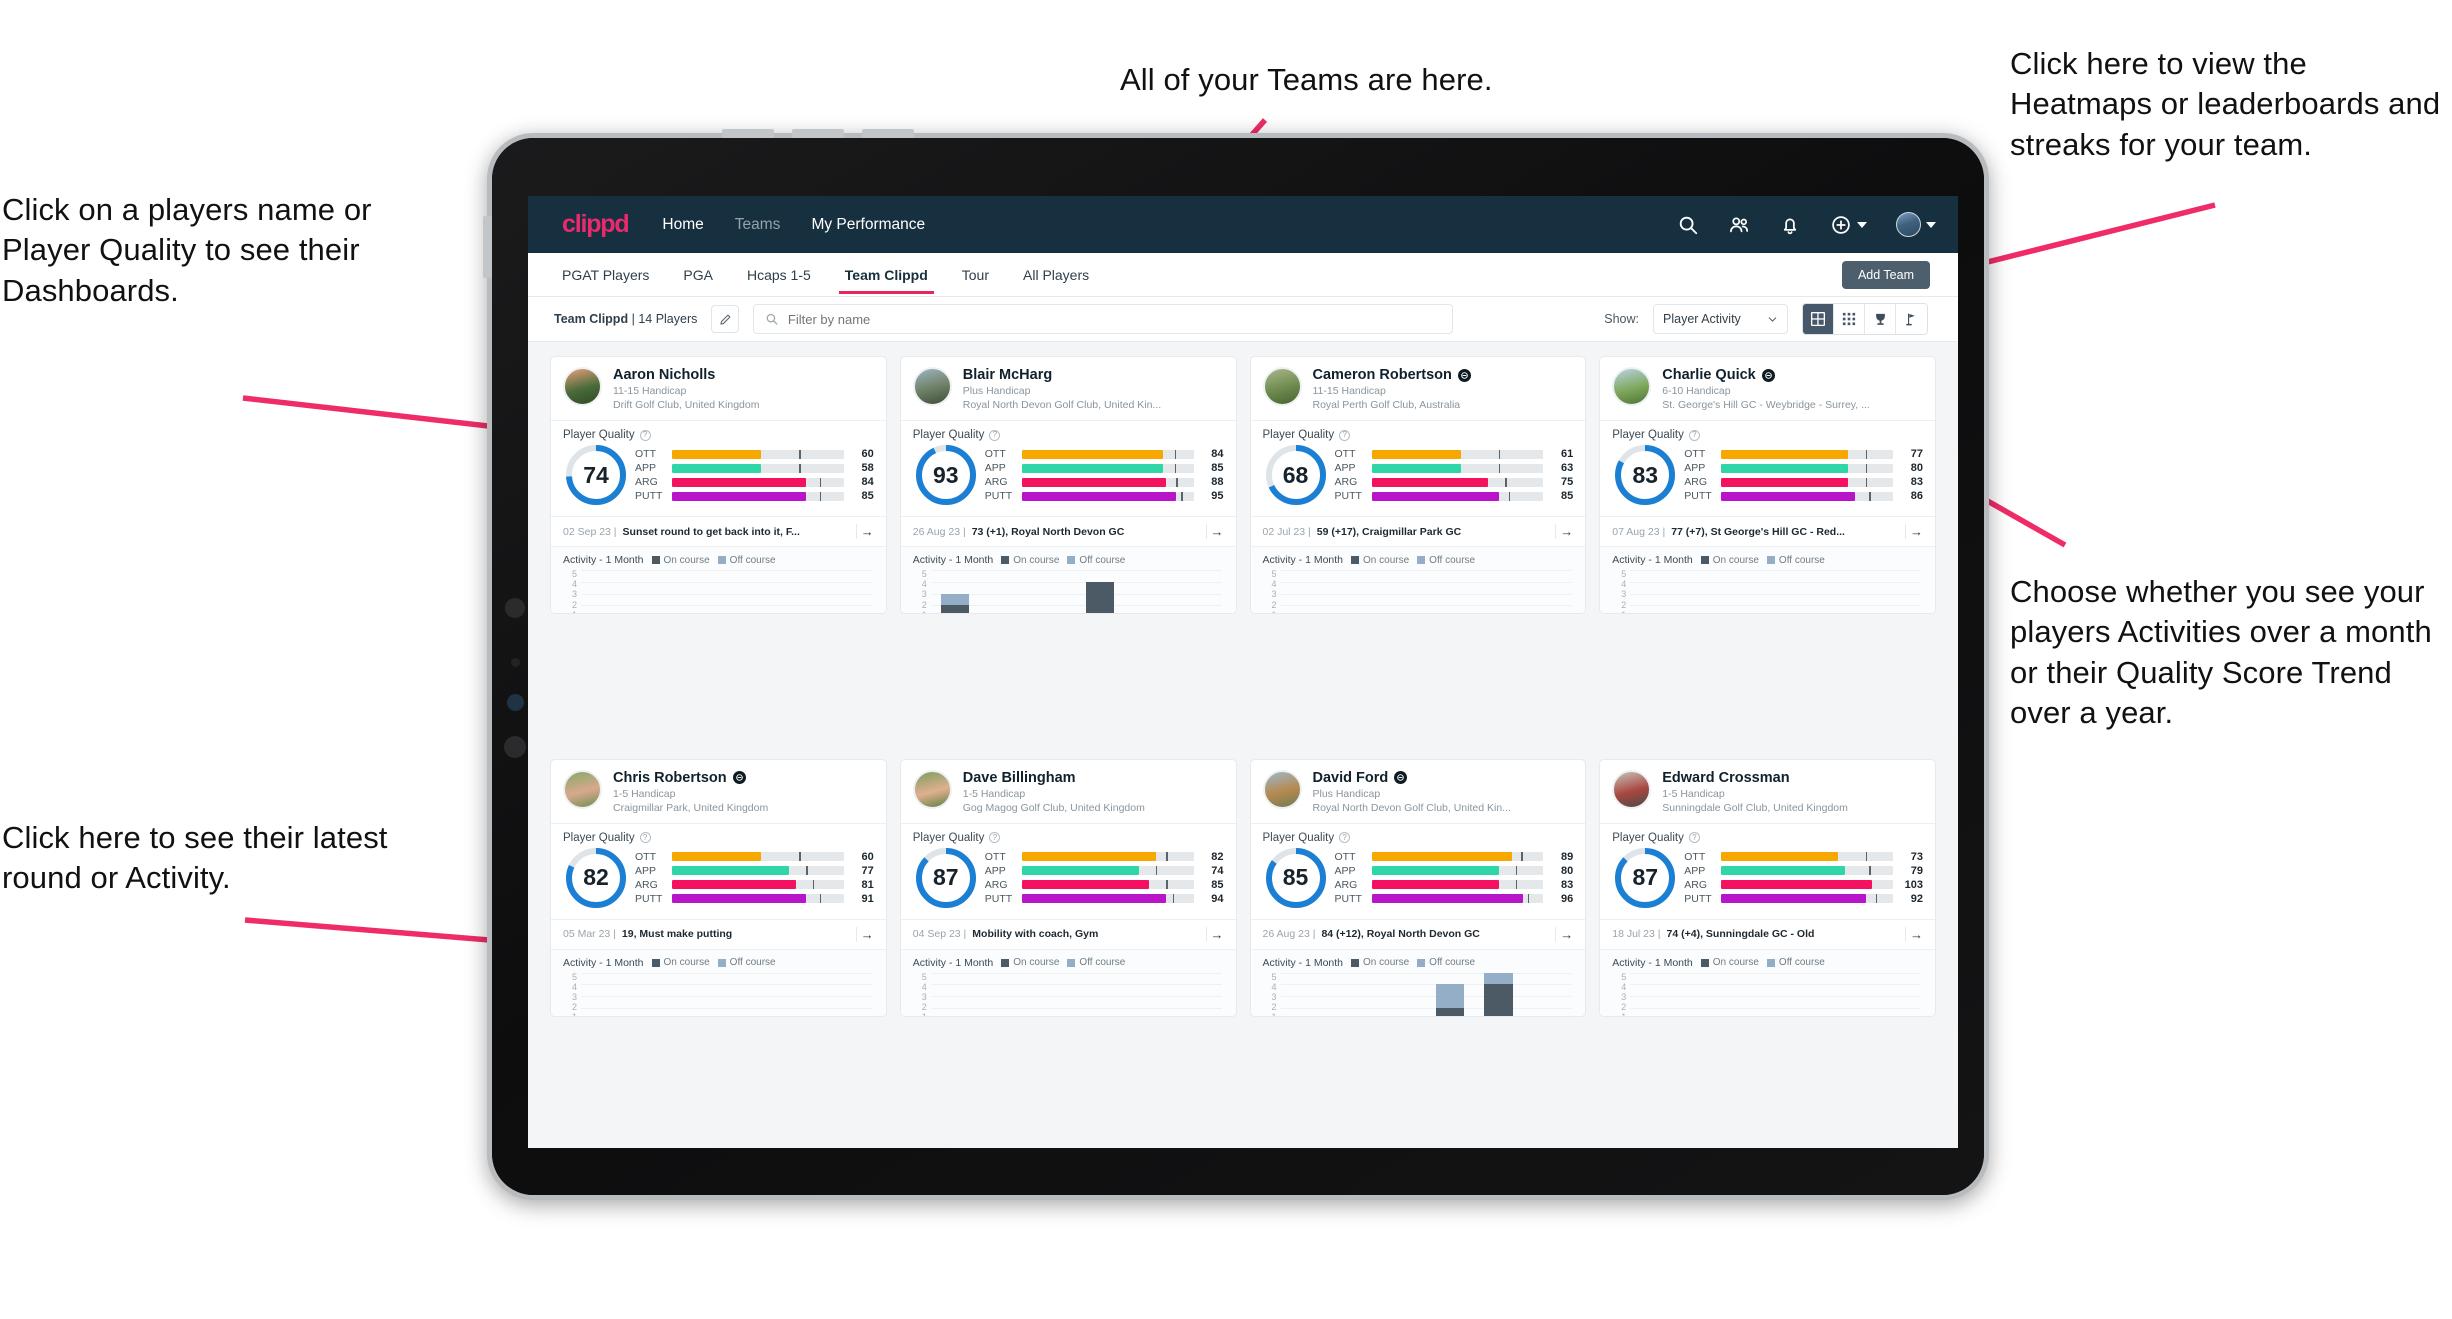  I want to click on player-name-row: Blair McHarg, so click(1062, 375).